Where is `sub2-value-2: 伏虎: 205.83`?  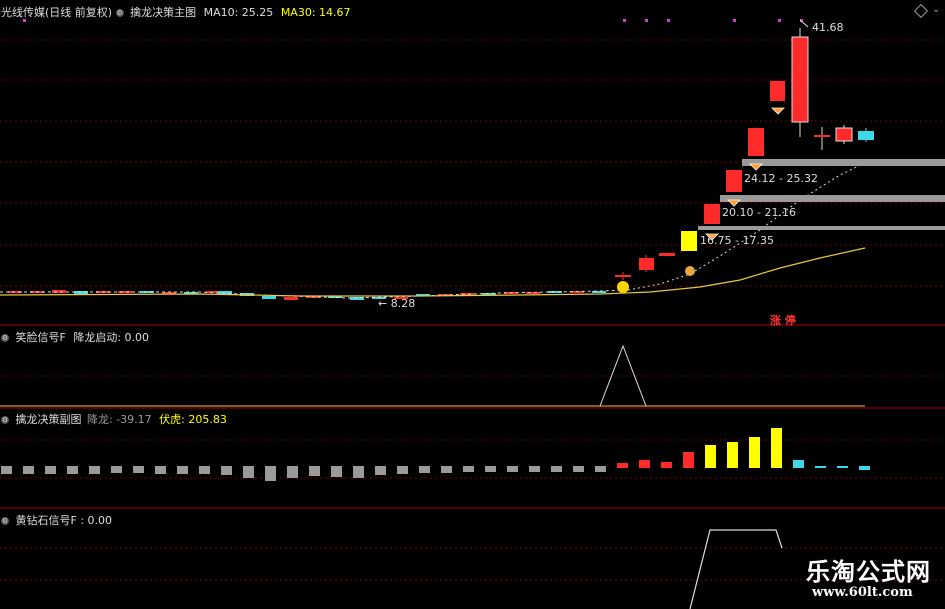 sub2-value-2: 伏虎: 205.83 is located at coordinates (193, 419).